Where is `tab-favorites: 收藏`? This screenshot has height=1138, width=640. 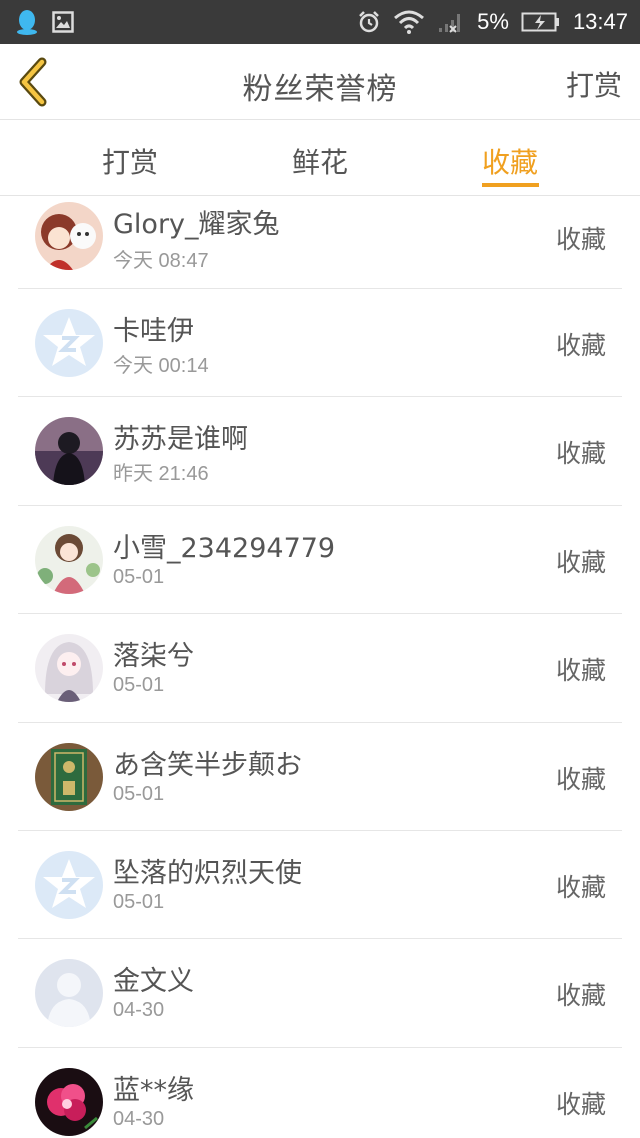
tab-favorites: 收藏 is located at coordinates (510, 161).